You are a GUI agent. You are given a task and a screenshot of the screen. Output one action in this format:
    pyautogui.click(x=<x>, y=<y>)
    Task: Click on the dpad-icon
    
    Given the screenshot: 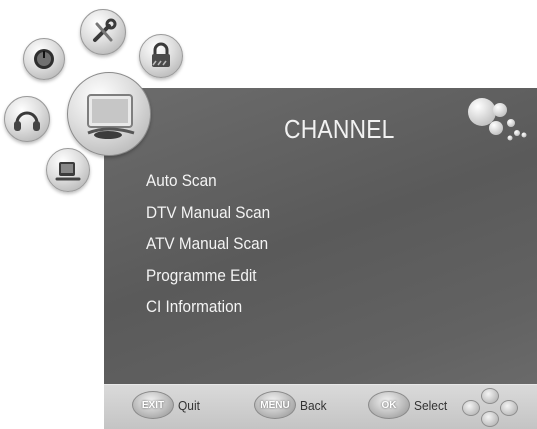 What is the action you would take?
    pyautogui.click(x=489, y=407)
    